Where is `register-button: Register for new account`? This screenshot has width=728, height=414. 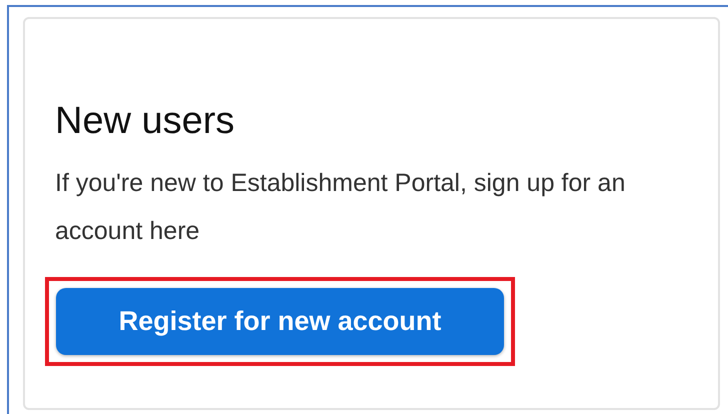 register-button: Register for new account is located at coordinates (280, 321).